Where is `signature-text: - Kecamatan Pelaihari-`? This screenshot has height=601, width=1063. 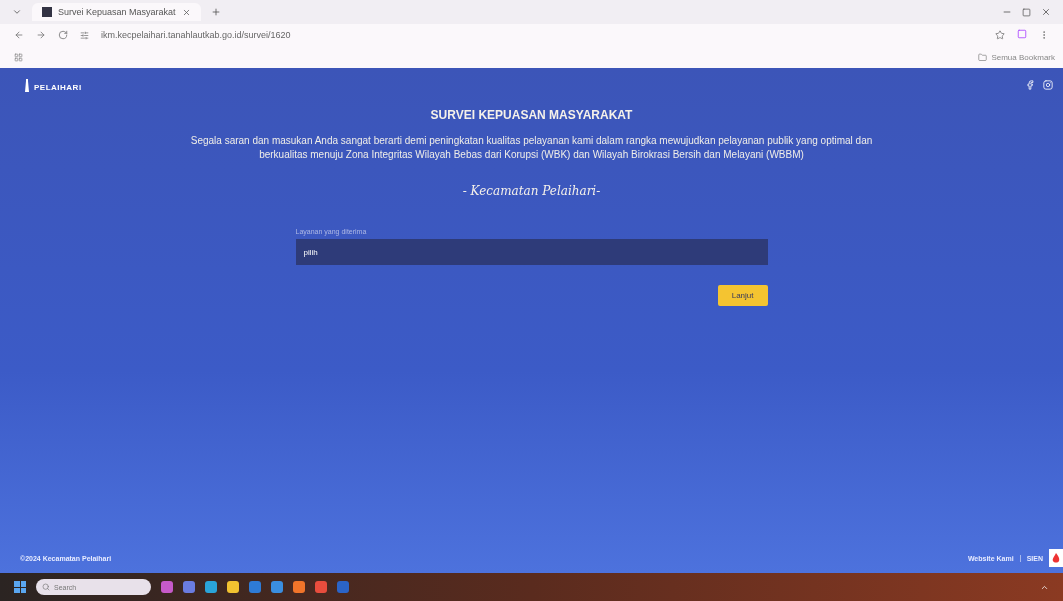 signature-text: - Kecamatan Pelaihari- is located at coordinates (531, 191).